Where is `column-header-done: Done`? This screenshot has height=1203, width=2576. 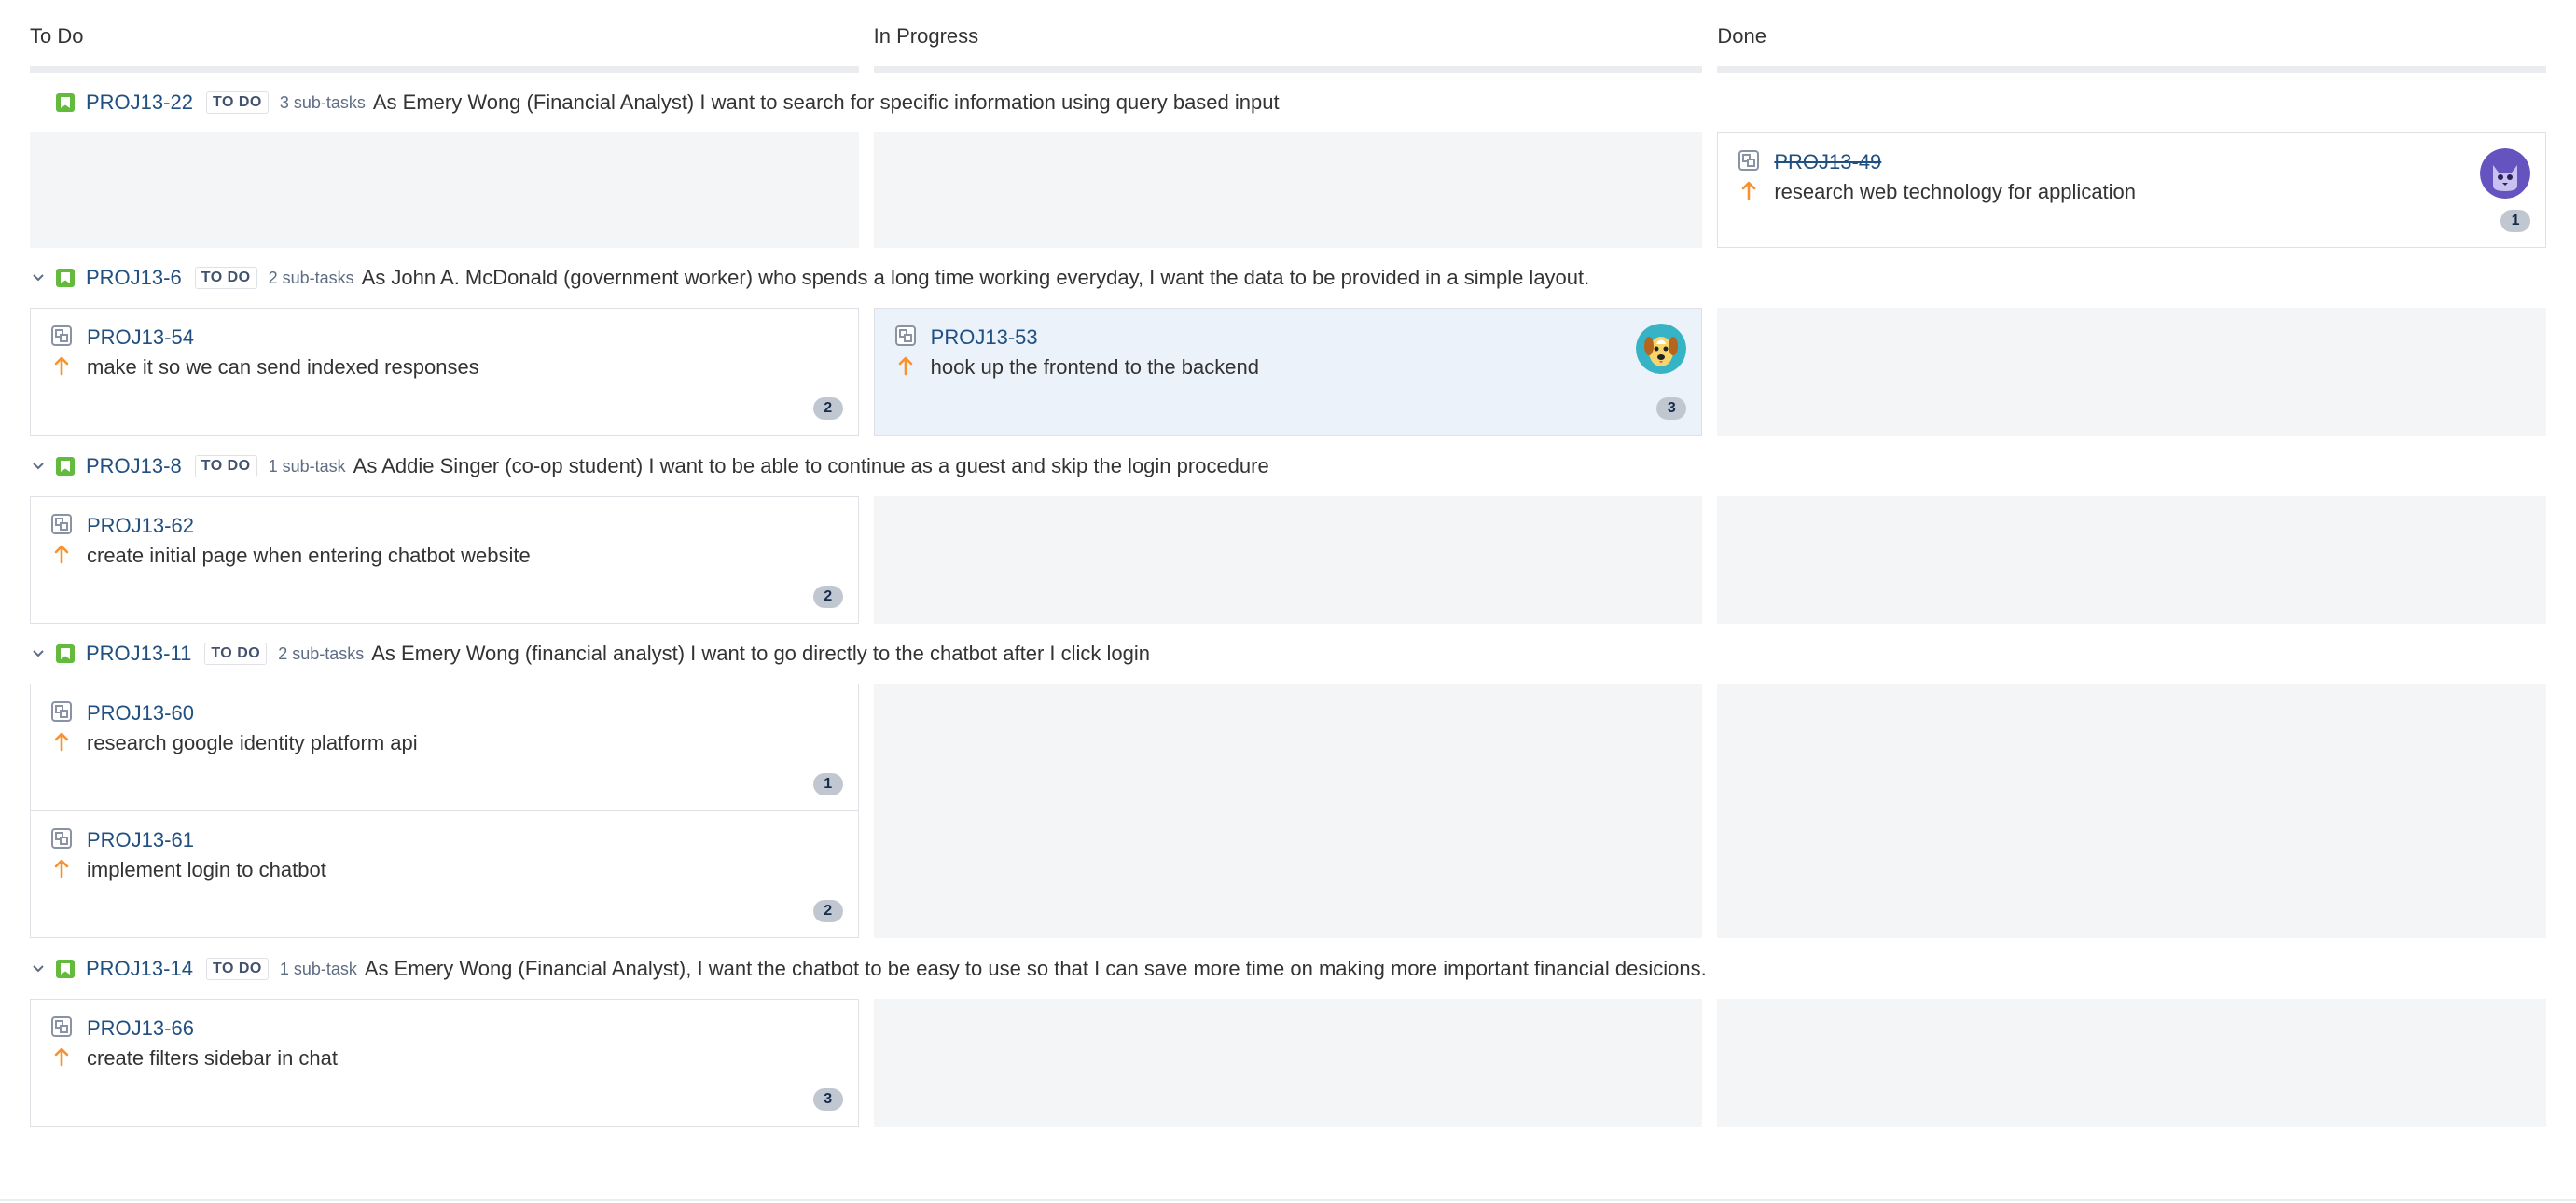
column-header-done: Done is located at coordinates (2132, 45).